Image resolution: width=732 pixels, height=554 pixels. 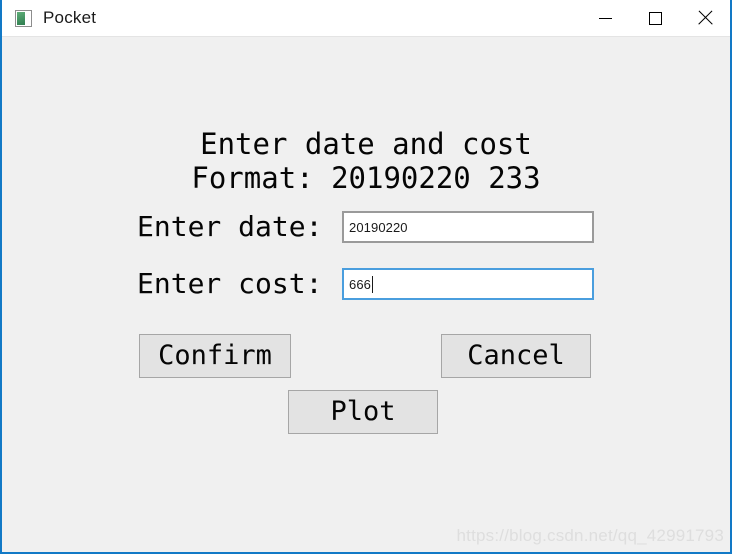 I want to click on minimize-icon, so click(x=605, y=18).